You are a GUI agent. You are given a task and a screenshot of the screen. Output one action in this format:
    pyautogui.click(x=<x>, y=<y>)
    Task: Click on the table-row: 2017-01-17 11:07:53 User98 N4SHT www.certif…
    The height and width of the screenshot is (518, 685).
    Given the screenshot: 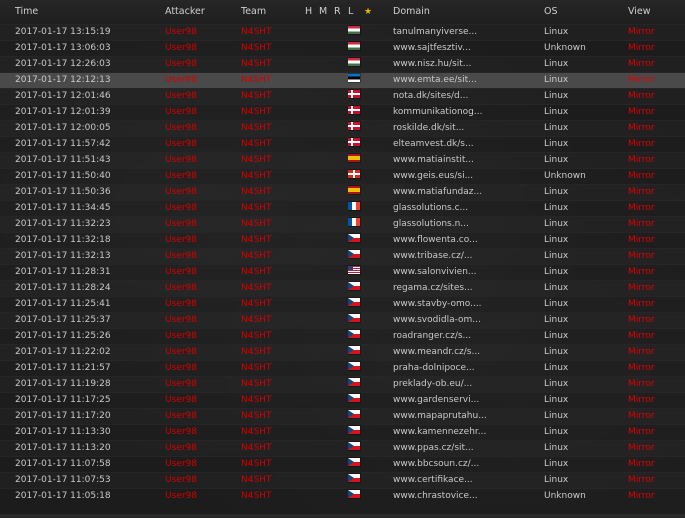 What is the action you would take?
    pyautogui.click(x=342, y=480)
    